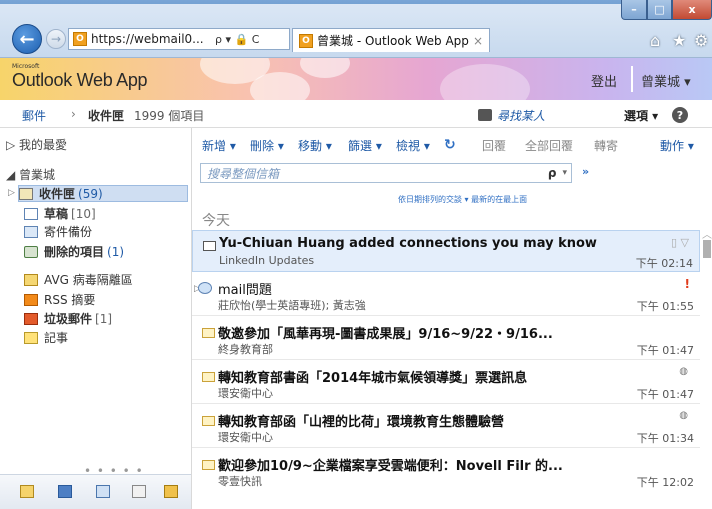  What do you see at coordinates (245, 437) in the screenshot?
I see `message-sender: 環安衛中心` at bounding box center [245, 437].